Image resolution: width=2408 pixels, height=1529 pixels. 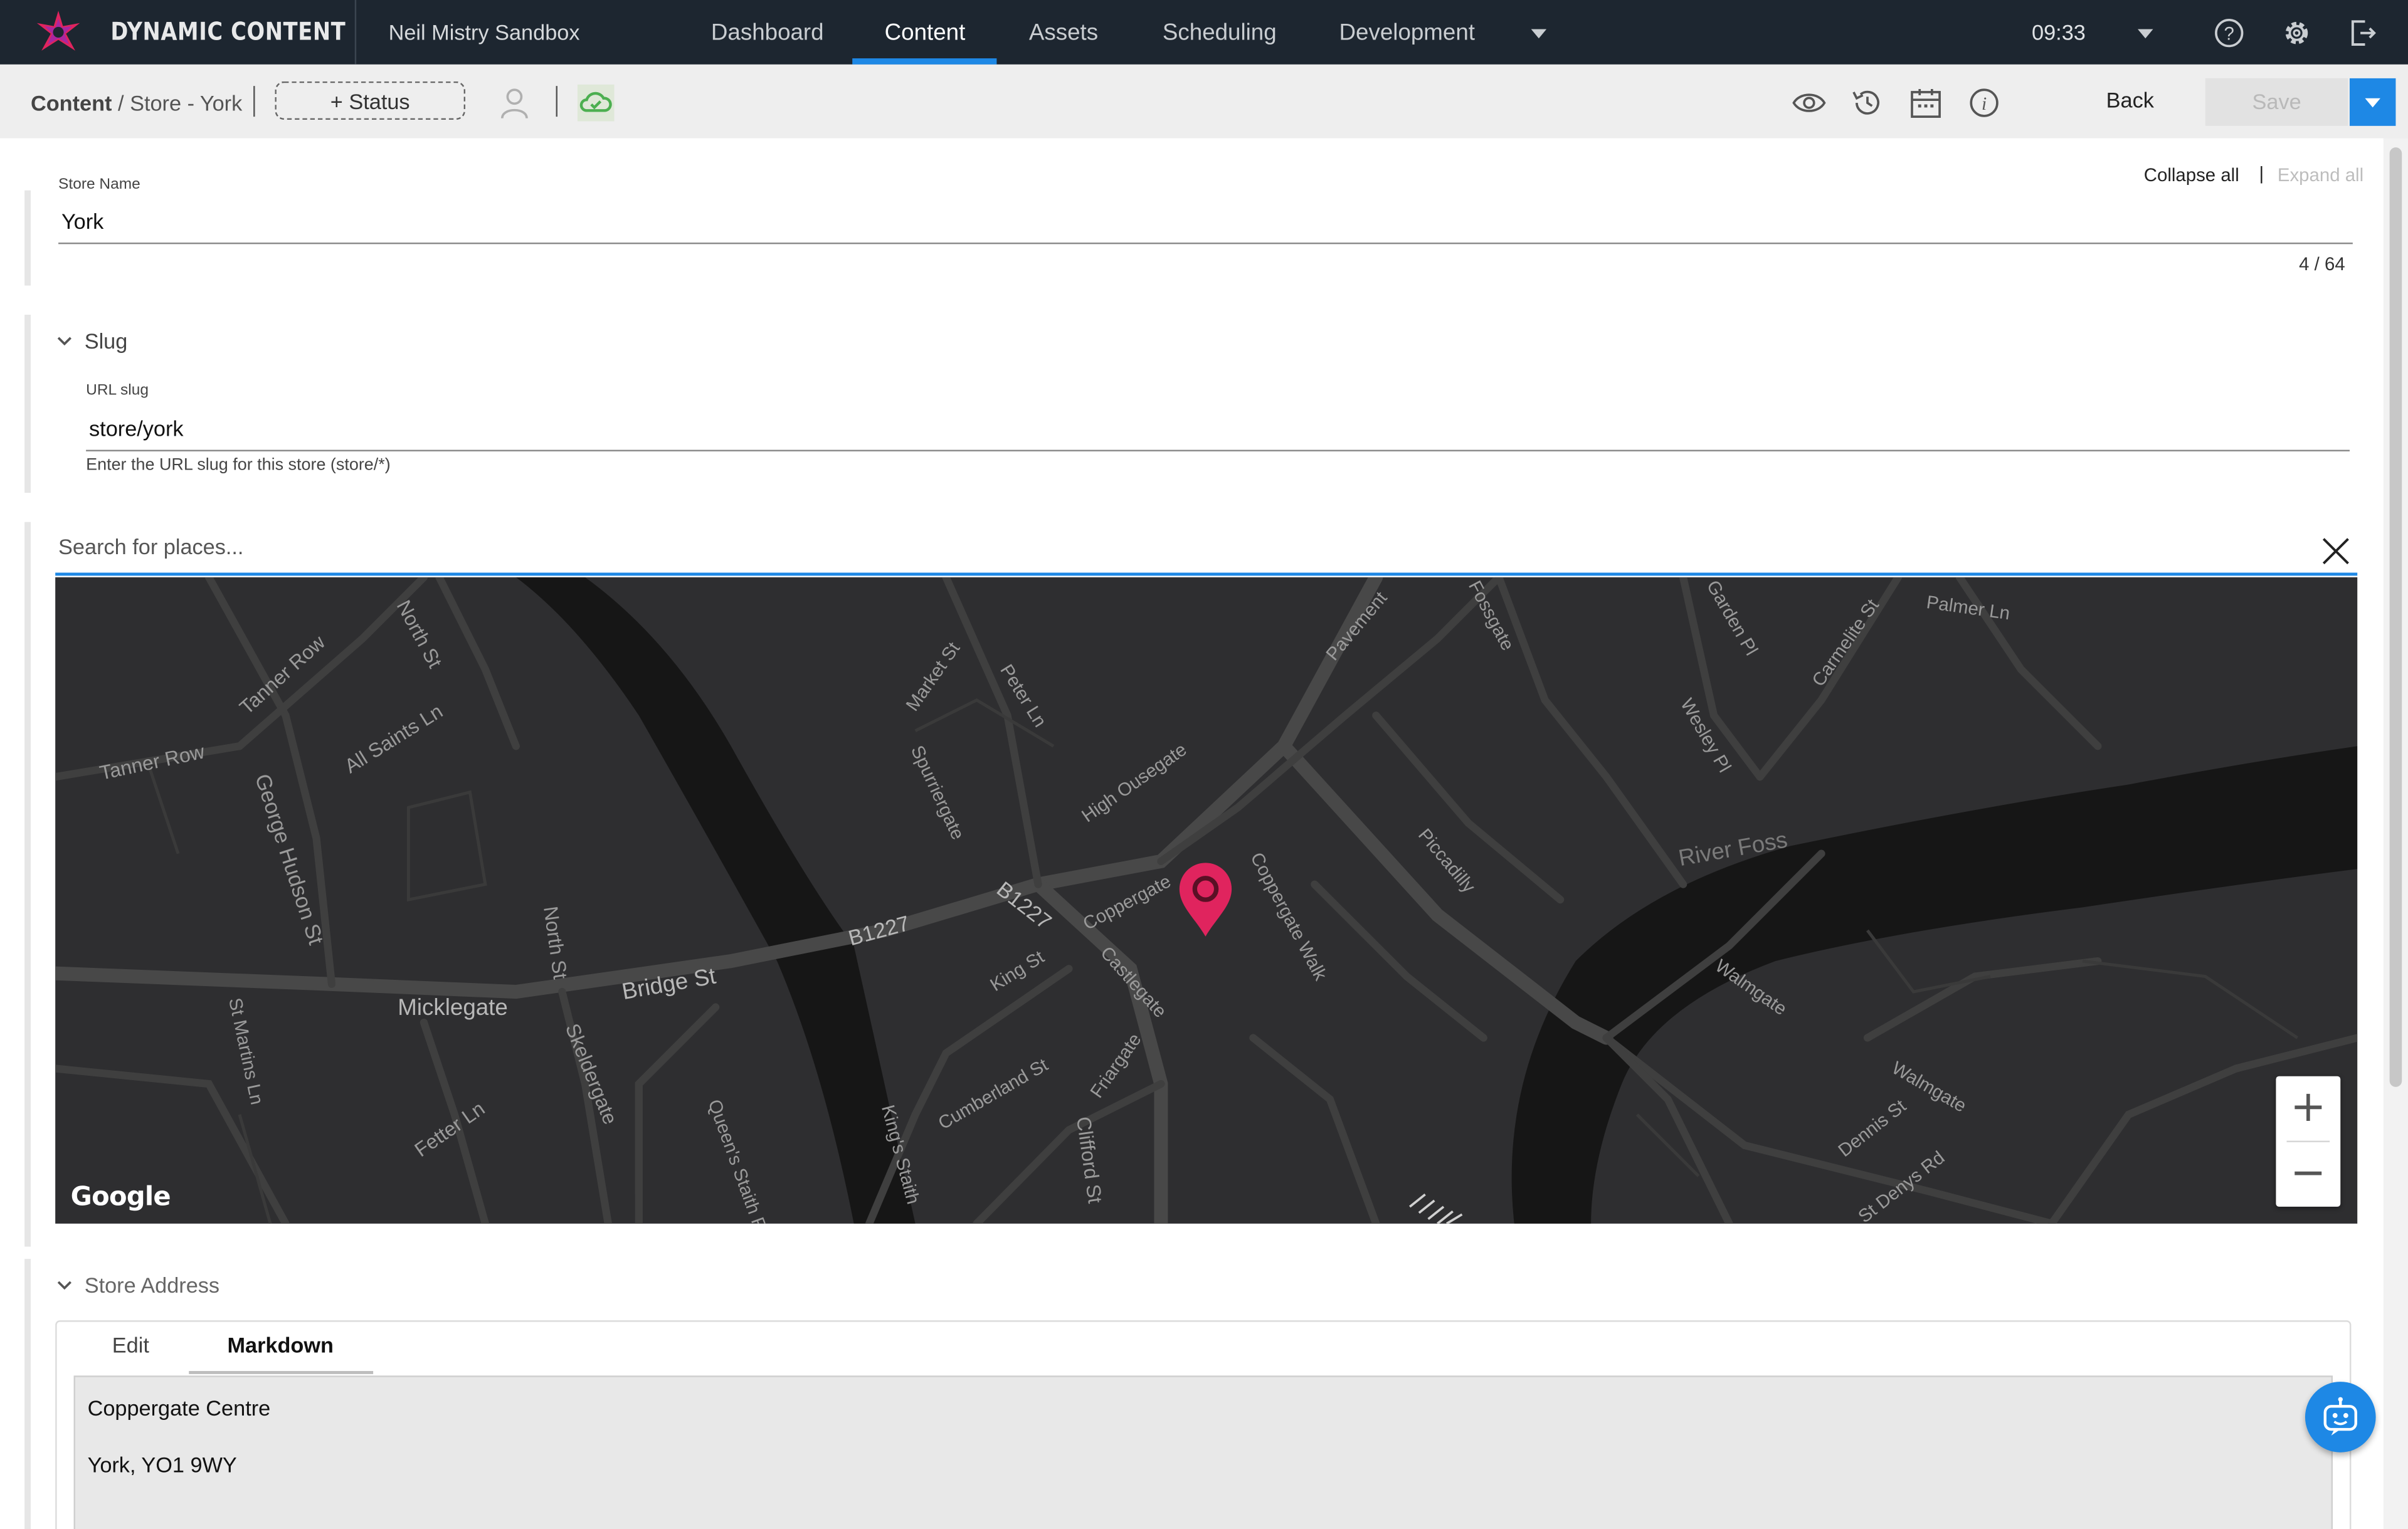 What do you see at coordinates (179, 1408) in the screenshot?
I see `address-line-1: Coppergate Centre` at bounding box center [179, 1408].